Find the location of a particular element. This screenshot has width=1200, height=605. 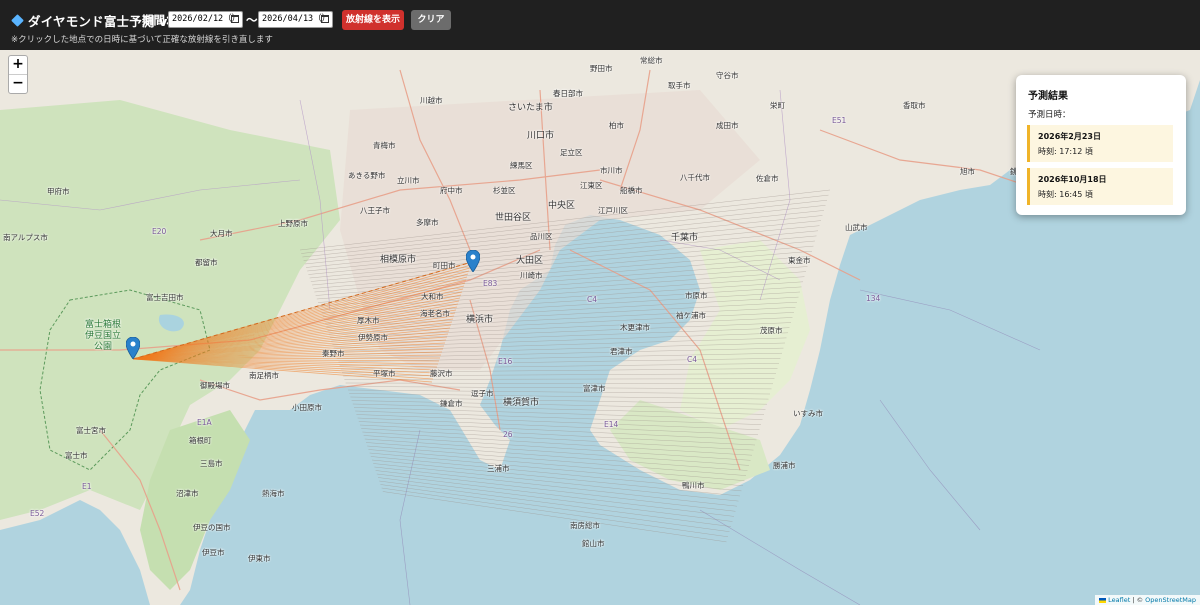

map-label: 杉並区 is located at coordinates (504, 190).